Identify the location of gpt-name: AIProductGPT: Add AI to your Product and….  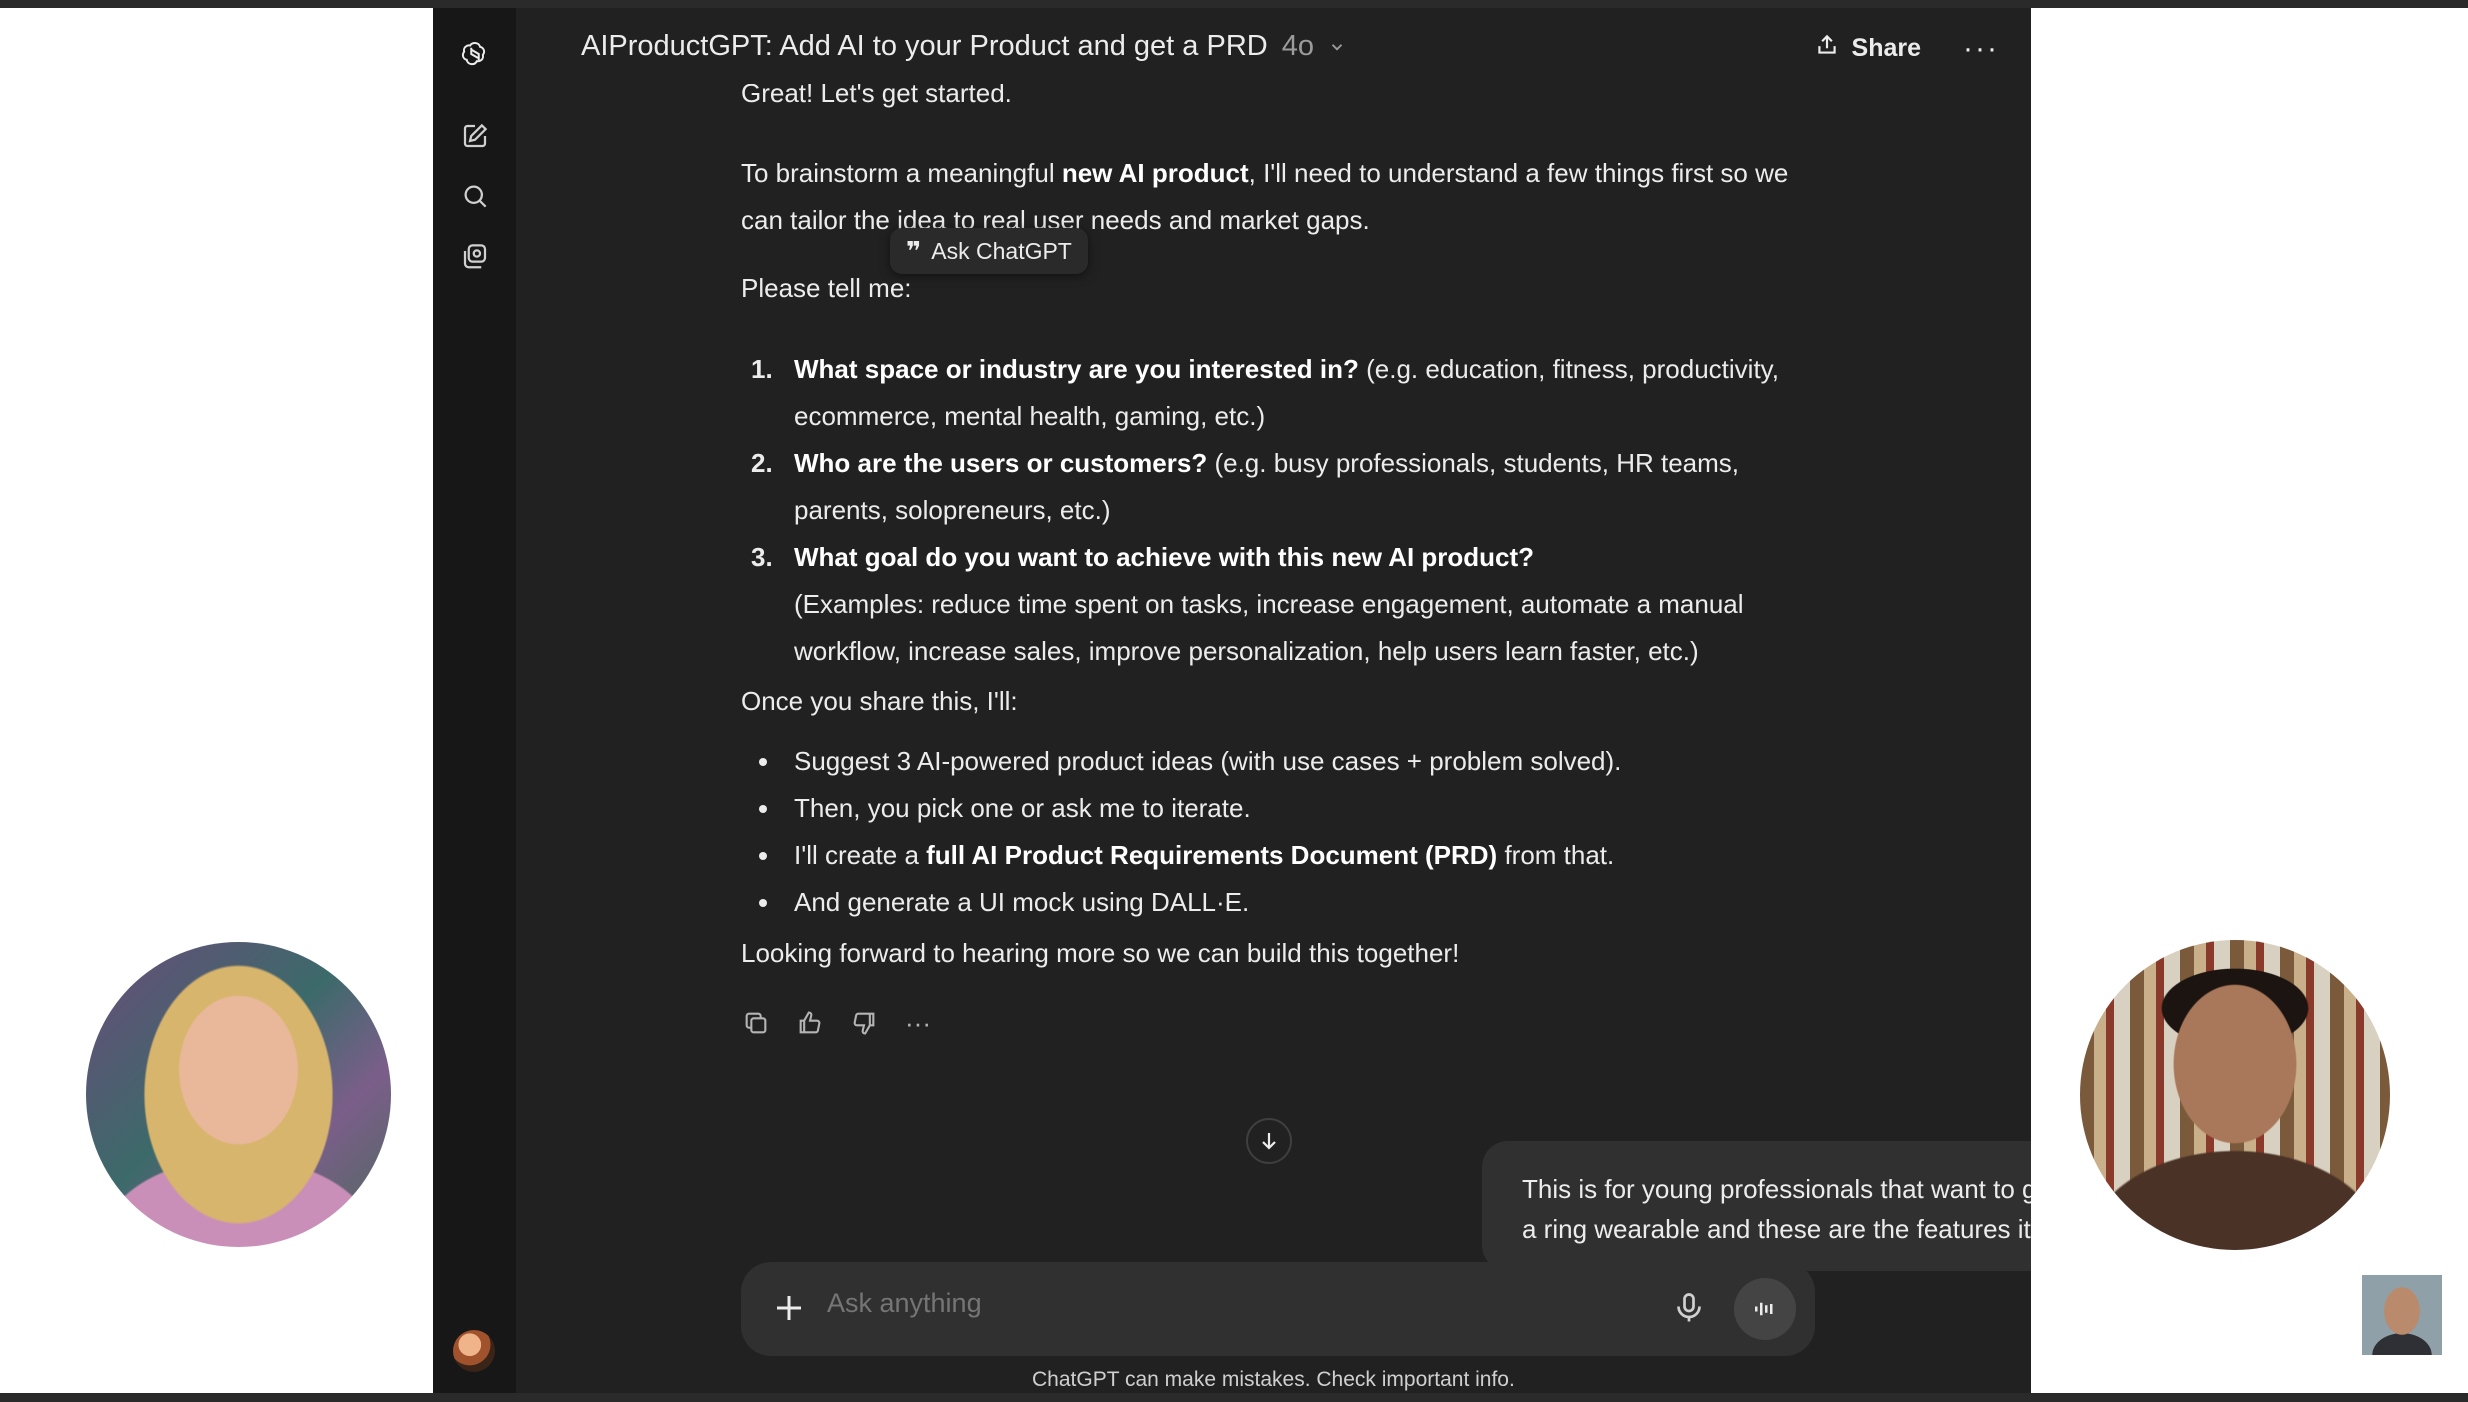
(924, 46).